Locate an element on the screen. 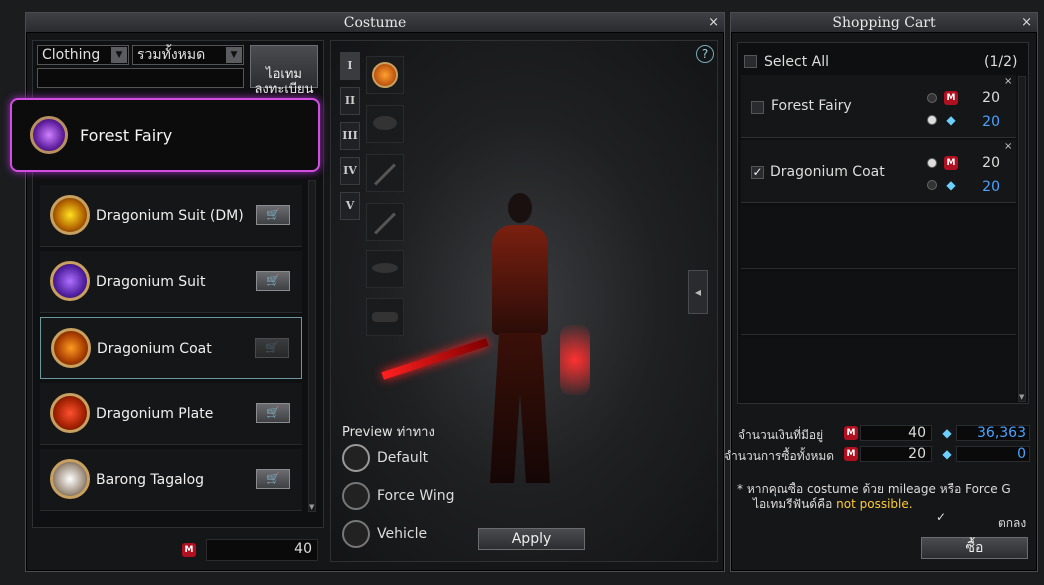 The width and height of the screenshot is (1044, 585). entry-name: Dragonium Coat is located at coordinates (827, 172).